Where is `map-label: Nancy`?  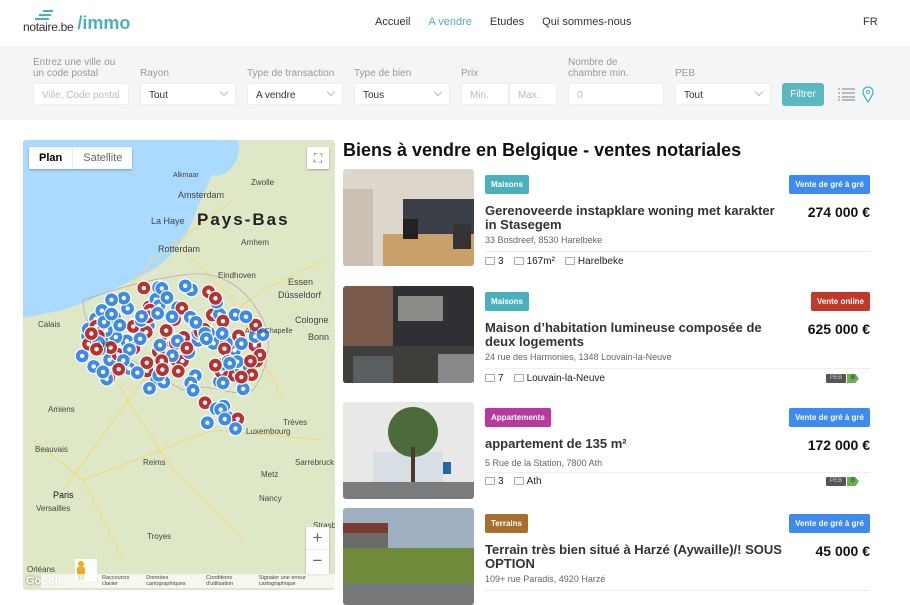 map-label: Nancy is located at coordinates (270, 498).